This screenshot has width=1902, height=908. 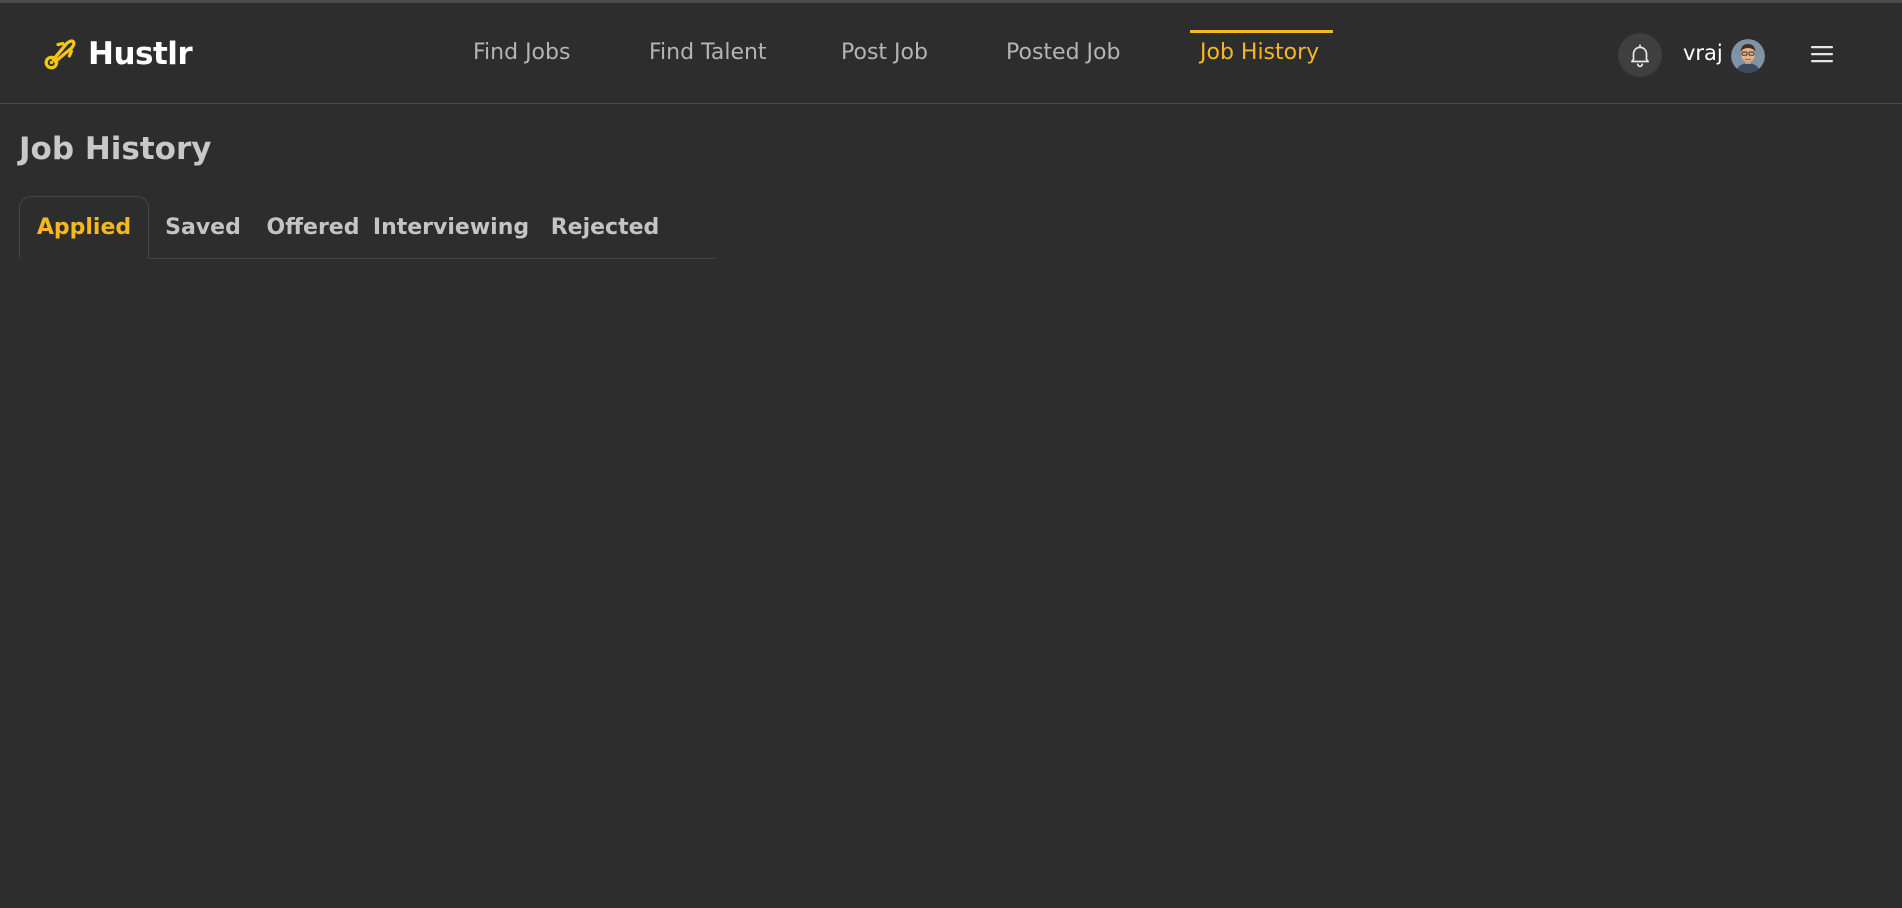 What do you see at coordinates (313, 227) in the screenshot?
I see `tab-offered: Offered` at bounding box center [313, 227].